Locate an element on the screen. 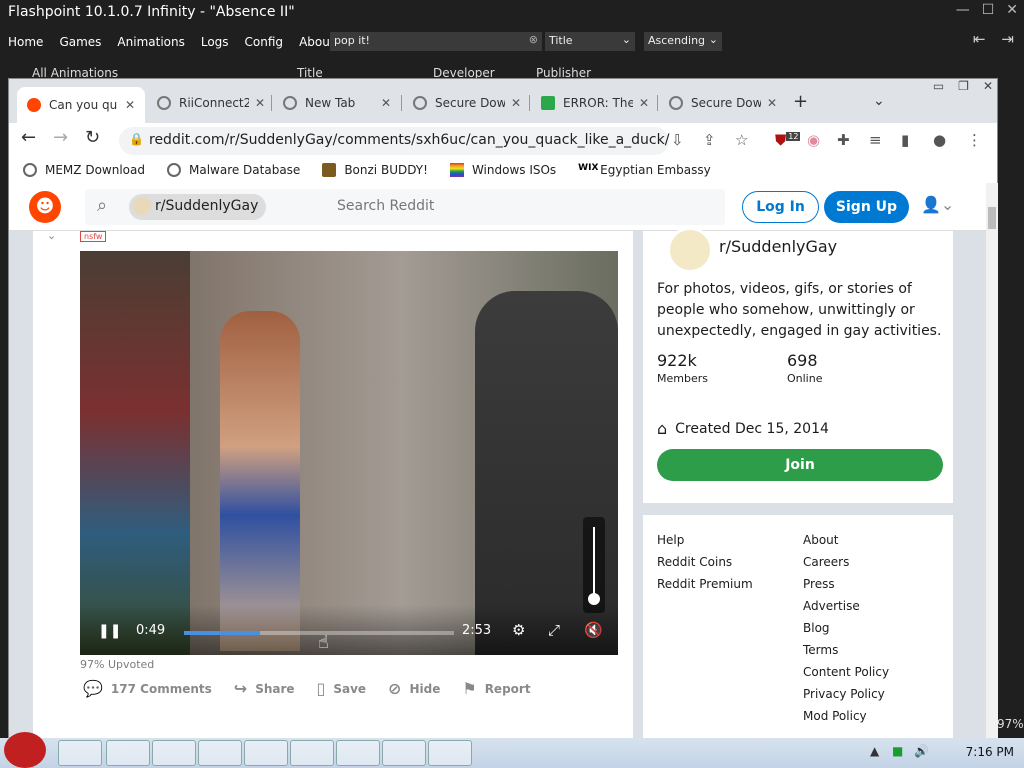 The height and width of the screenshot is (768, 1024). tab-secure-download-1: Secure Dow ✕ is located at coordinates (465, 103).